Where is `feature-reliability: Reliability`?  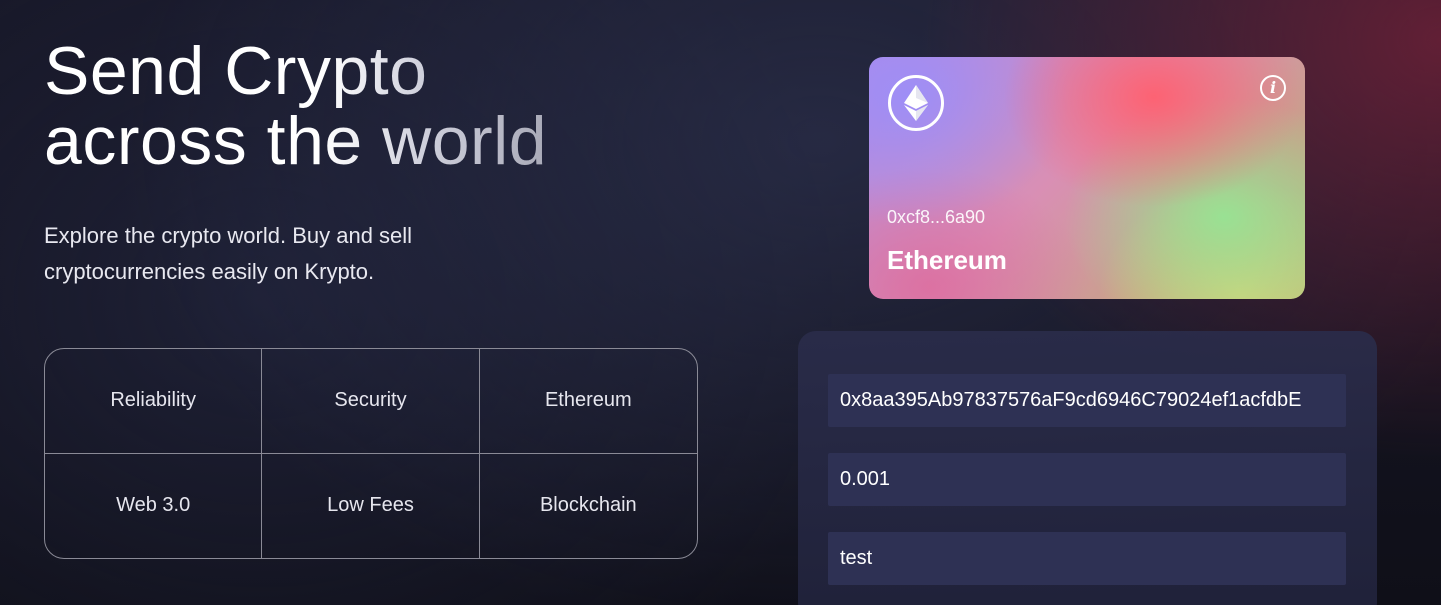
feature-reliability: Reliability is located at coordinates (154, 401).